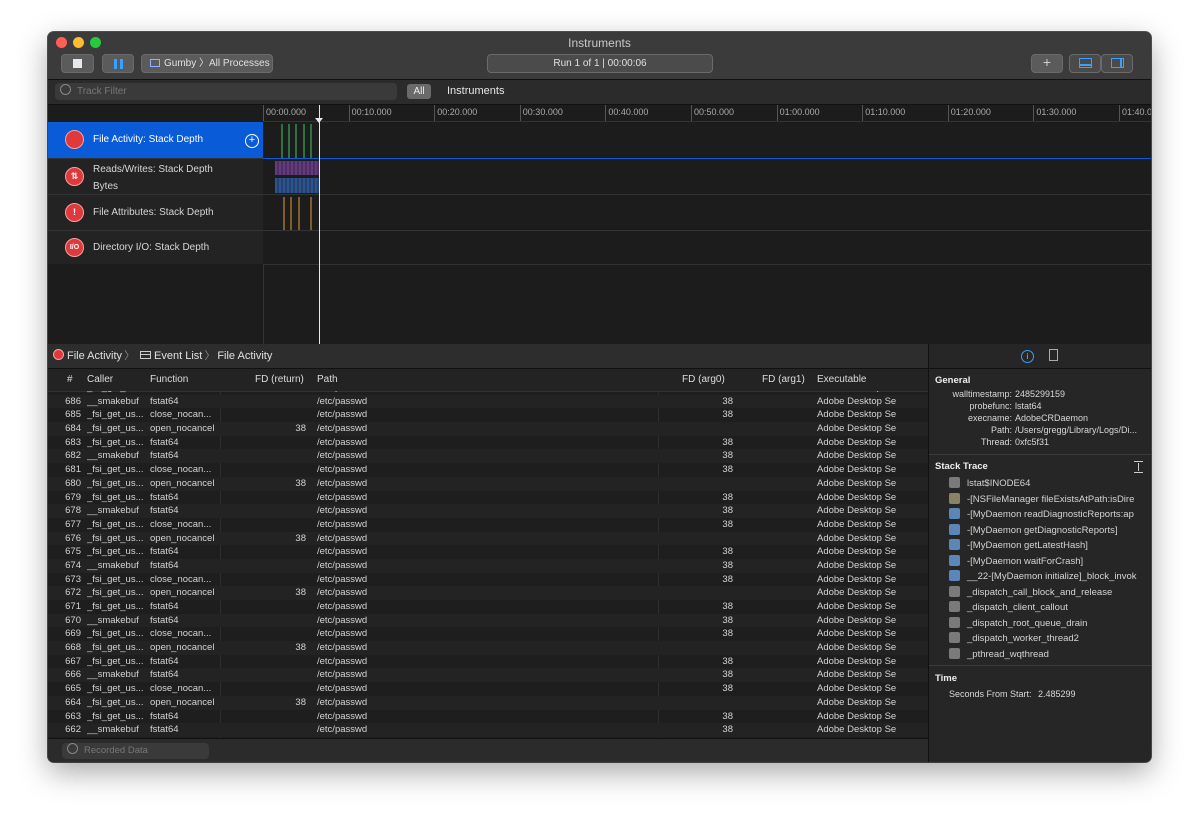 The height and width of the screenshot is (826, 1200). I want to click on stack-frame: lstat$INODE64, so click(1049, 484).